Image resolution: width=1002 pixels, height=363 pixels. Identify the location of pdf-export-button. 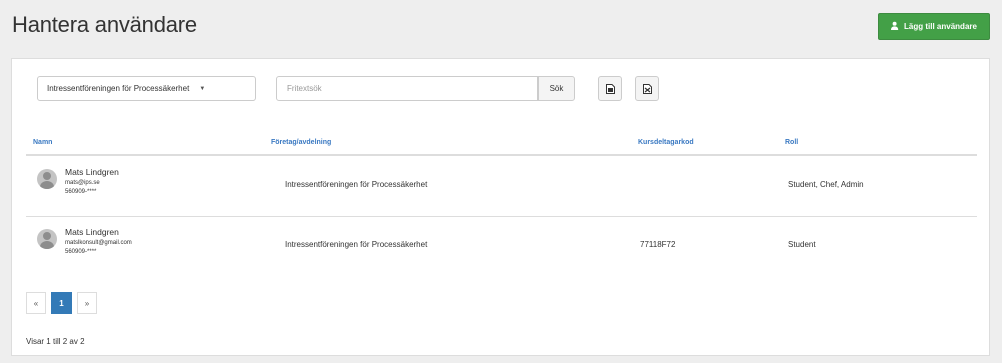
(610, 88).